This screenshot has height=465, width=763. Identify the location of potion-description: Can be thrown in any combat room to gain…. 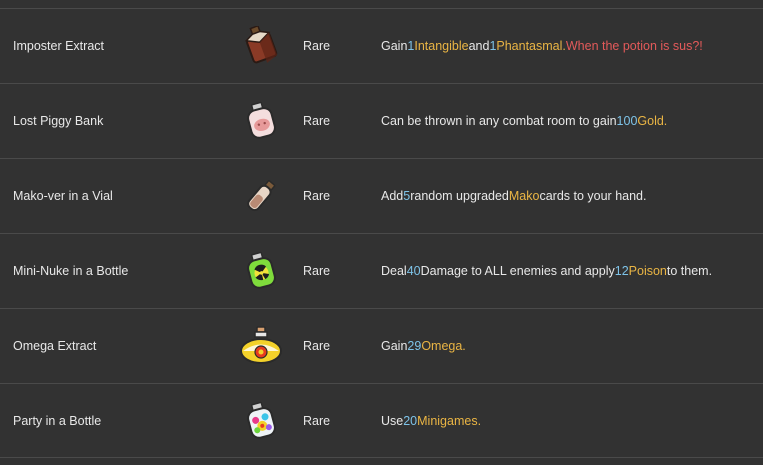
(524, 121).